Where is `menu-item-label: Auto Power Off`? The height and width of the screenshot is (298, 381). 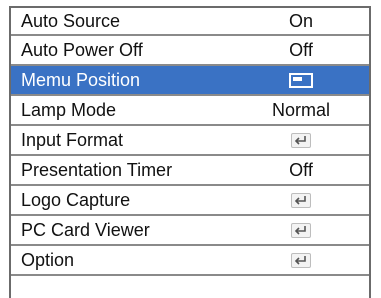
menu-item-label: Auto Power Off is located at coordinates (82, 49).